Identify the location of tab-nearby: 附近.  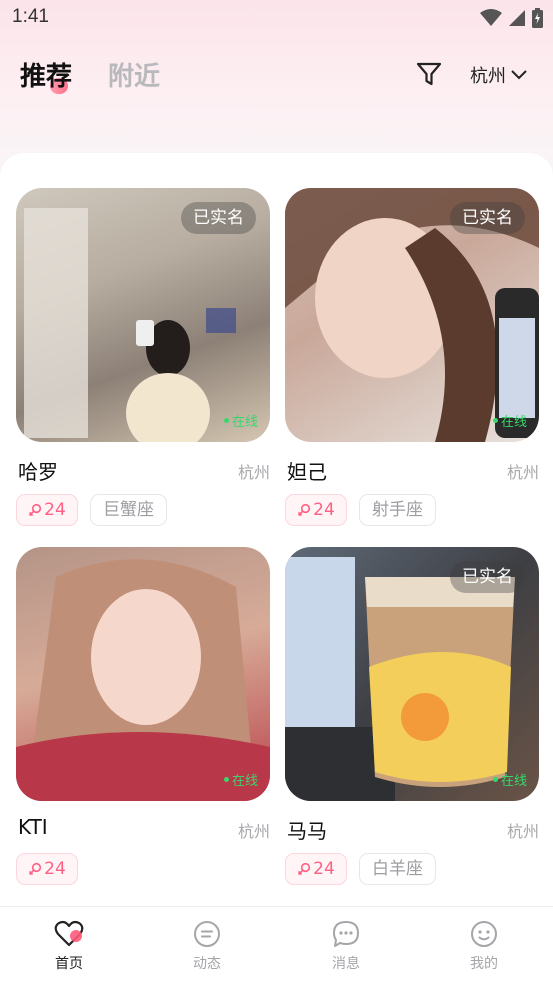
(134, 74).